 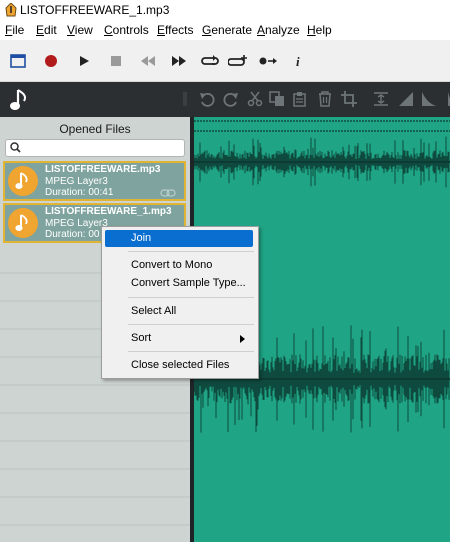 I want to click on normalize-icon, so click(x=381, y=99).